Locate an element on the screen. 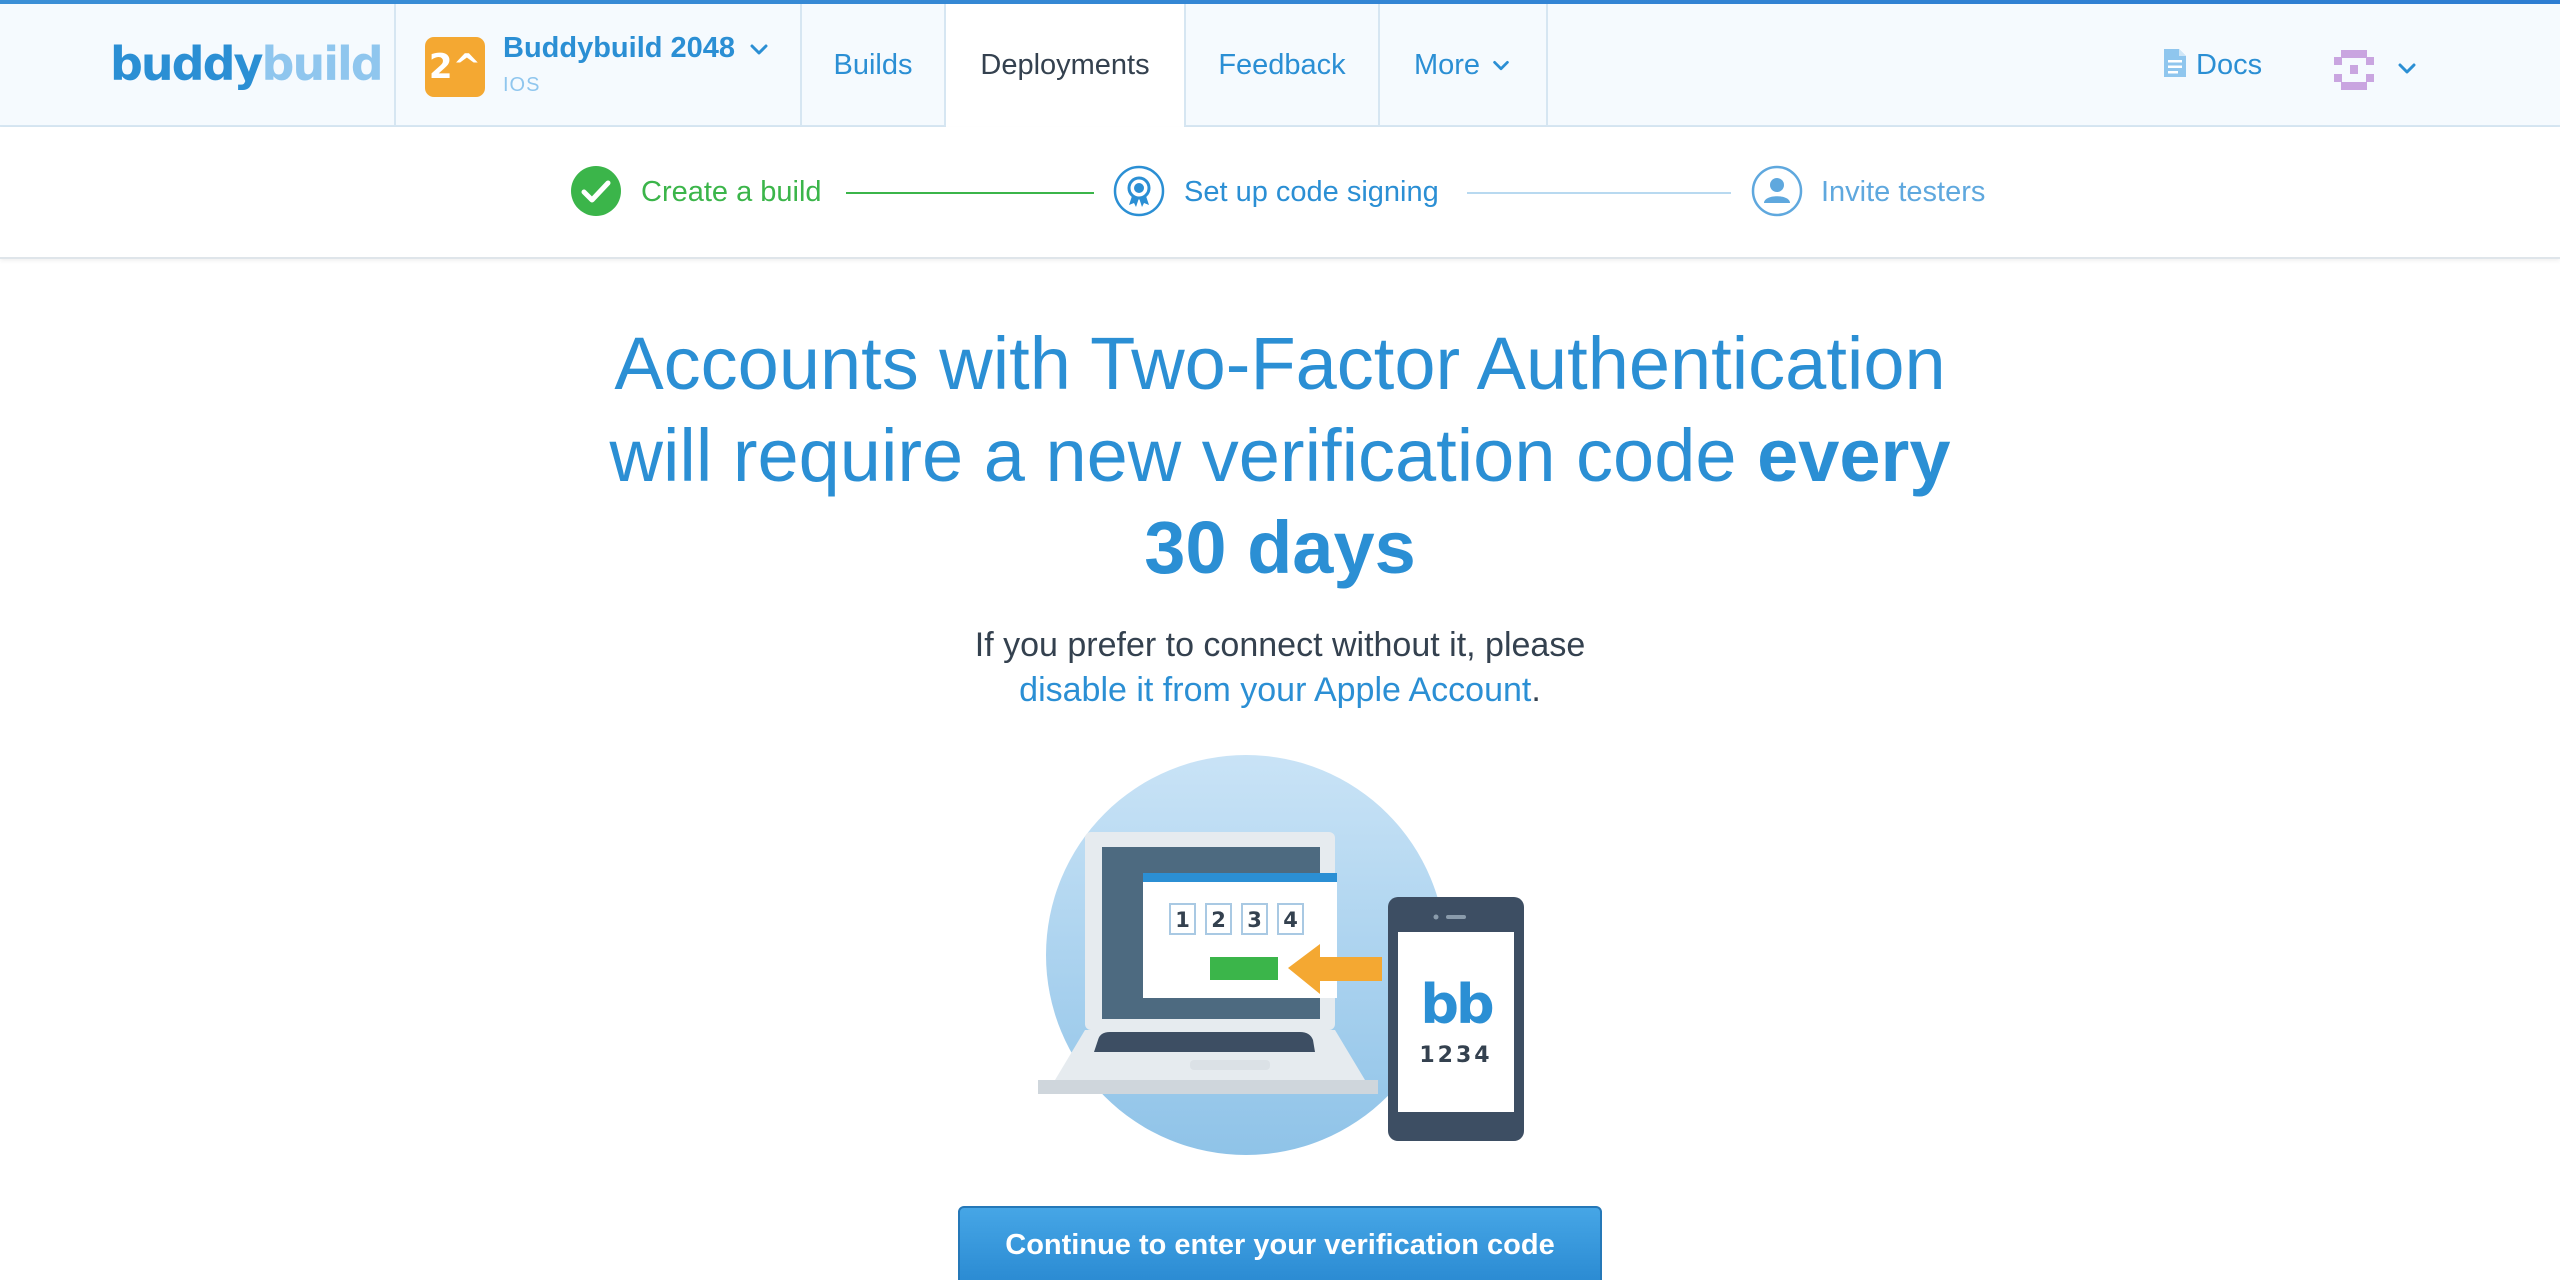 The height and width of the screenshot is (1280, 2560). user-avatar-icon is located at coordinates (2354, 70).